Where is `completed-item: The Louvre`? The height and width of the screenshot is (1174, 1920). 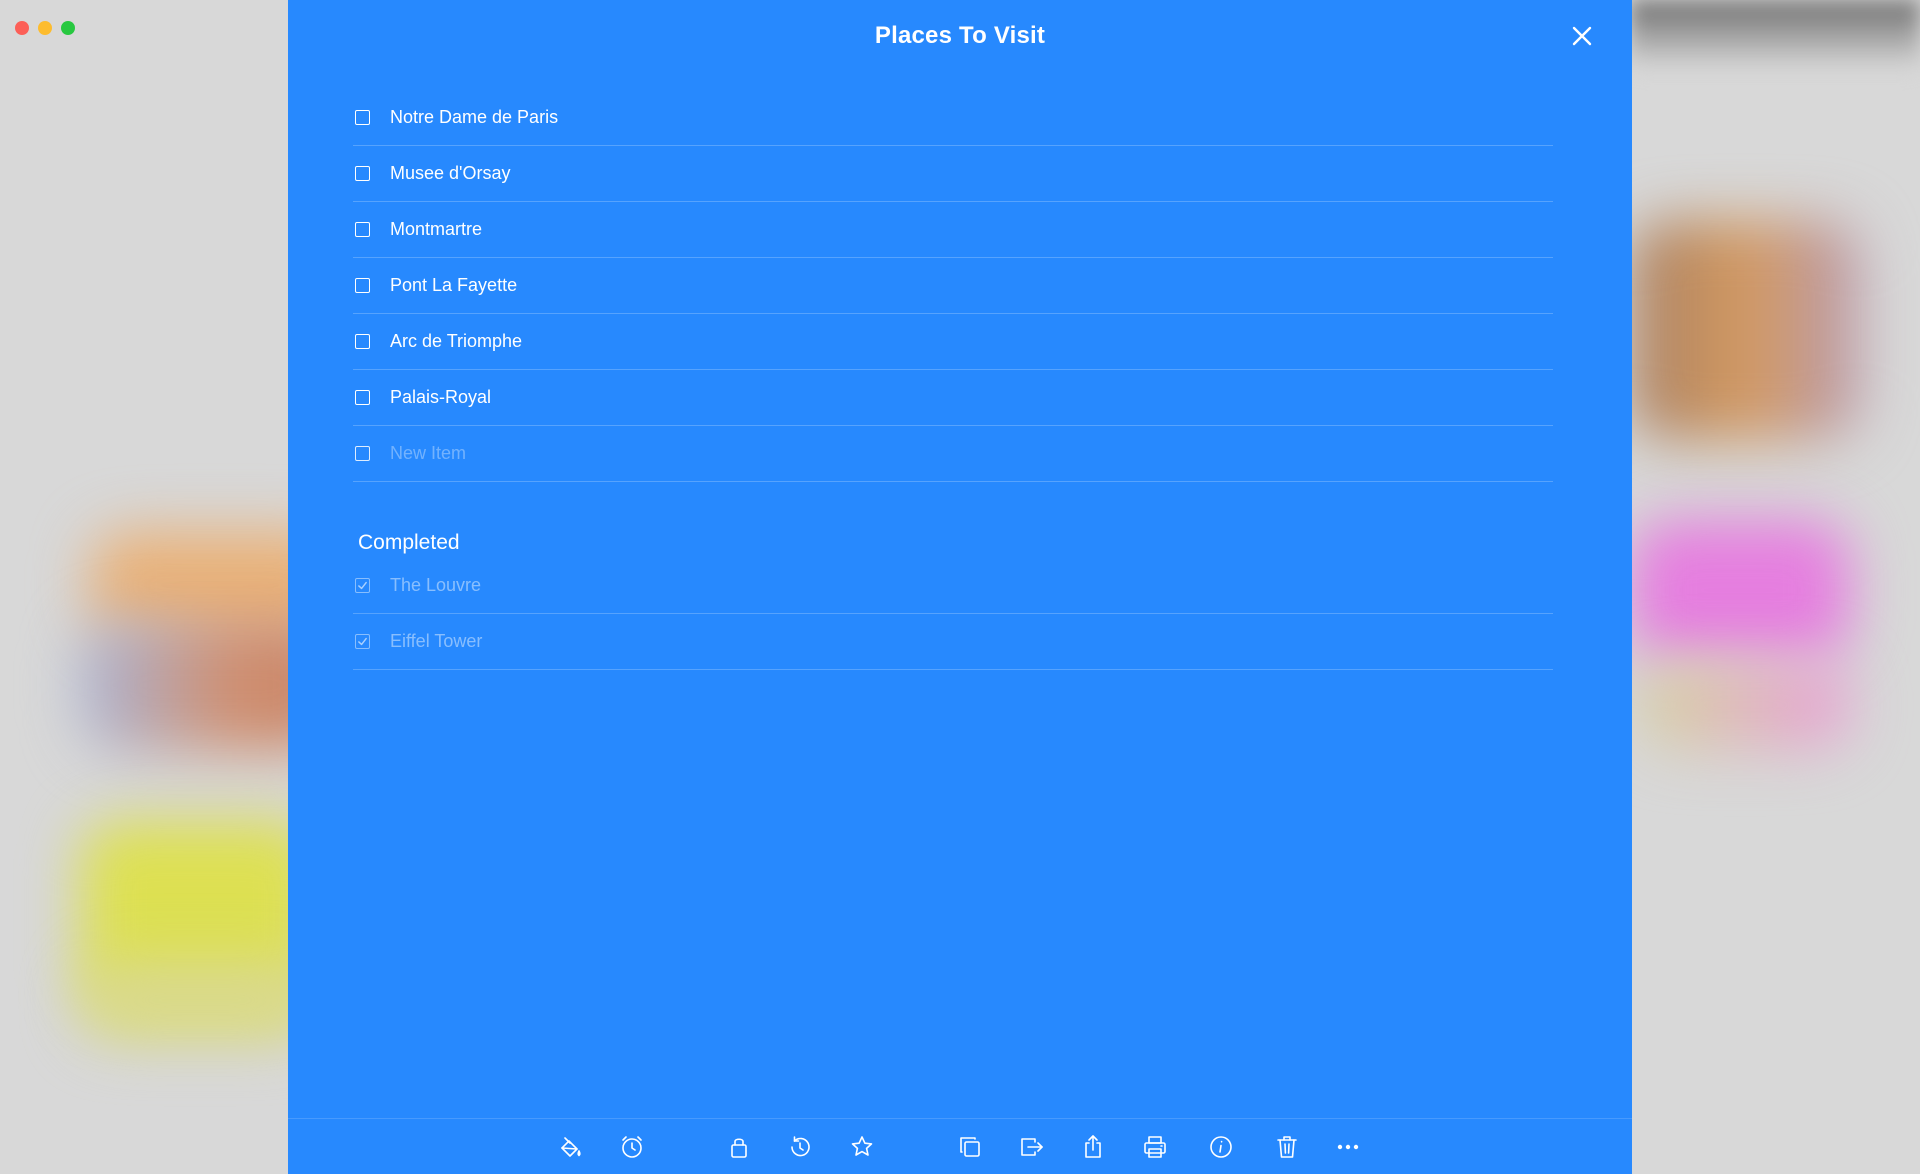
completed-item: The Louvre is located at coordinates (953, 586).